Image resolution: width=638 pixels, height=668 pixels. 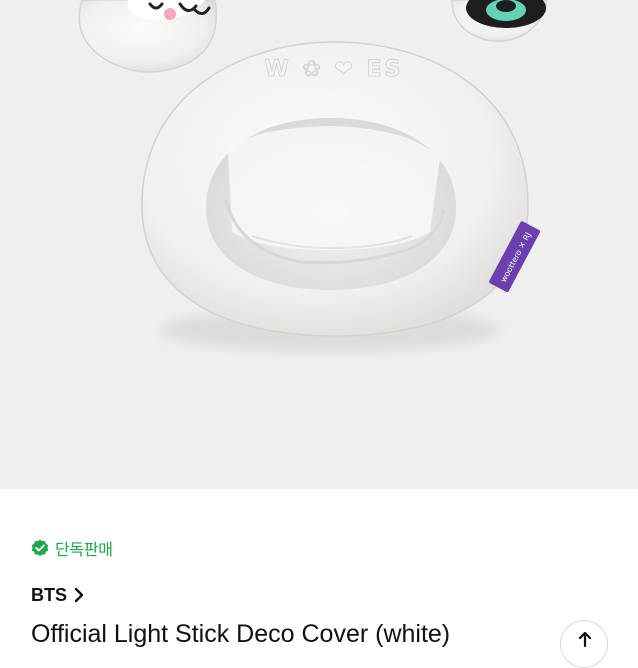 What do you see at coordinates (49, 594) in the screenshot?
I see `brand-name: BTS` at bounding box center [49, 594].